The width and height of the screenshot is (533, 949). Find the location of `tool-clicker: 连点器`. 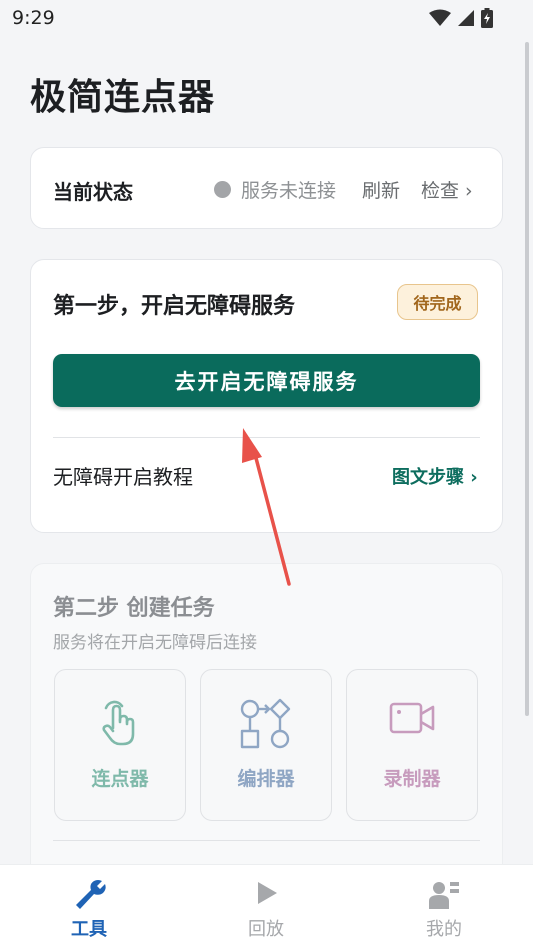

tool-clicker: 连点器 is located at coordinates (120, 745).